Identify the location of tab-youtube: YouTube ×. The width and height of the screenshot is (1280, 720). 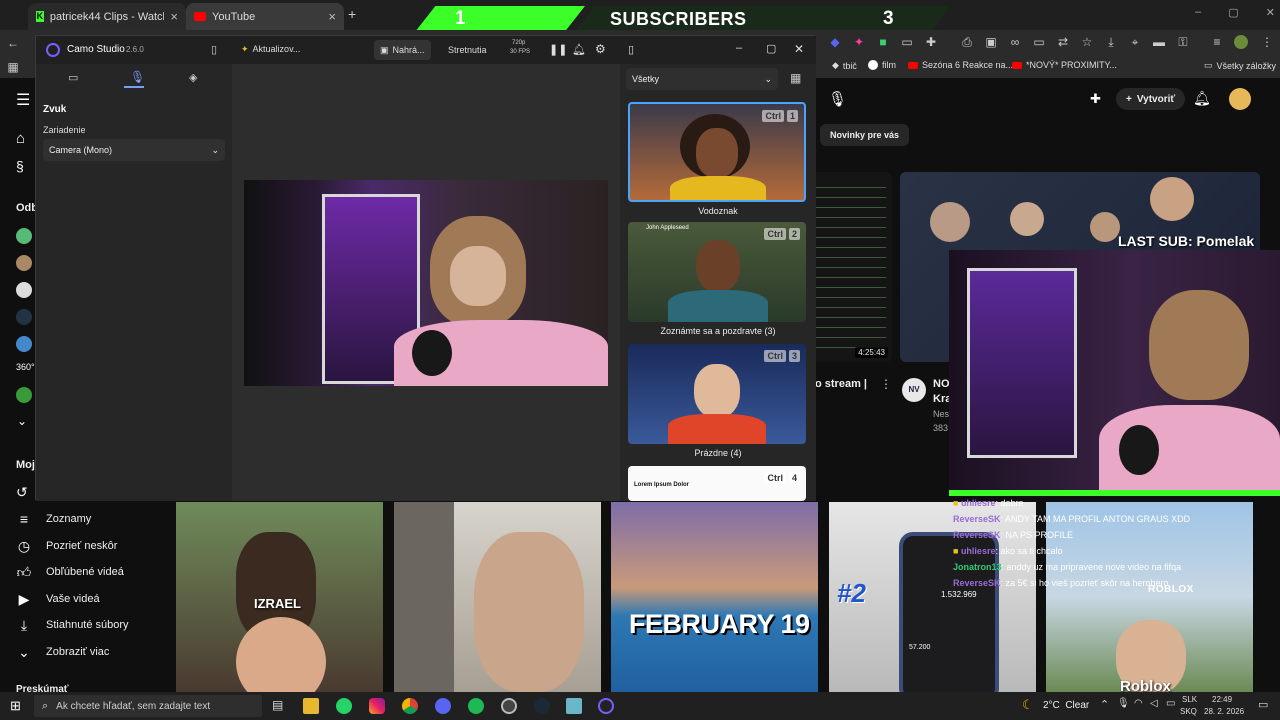
(265, 16).